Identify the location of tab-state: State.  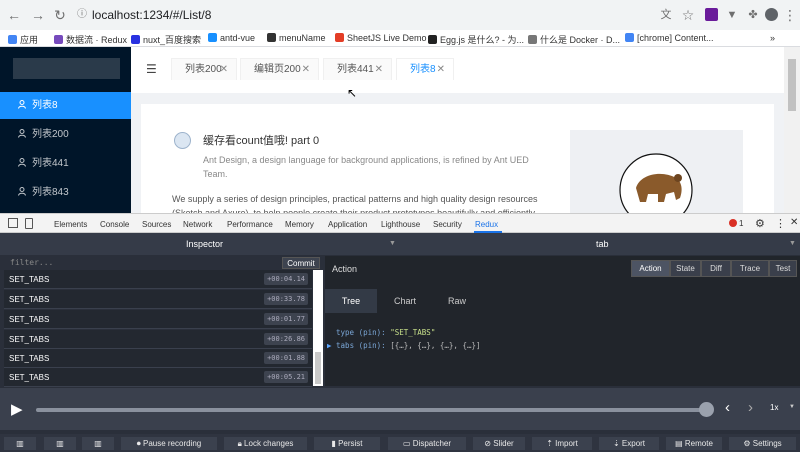
(685, 268).